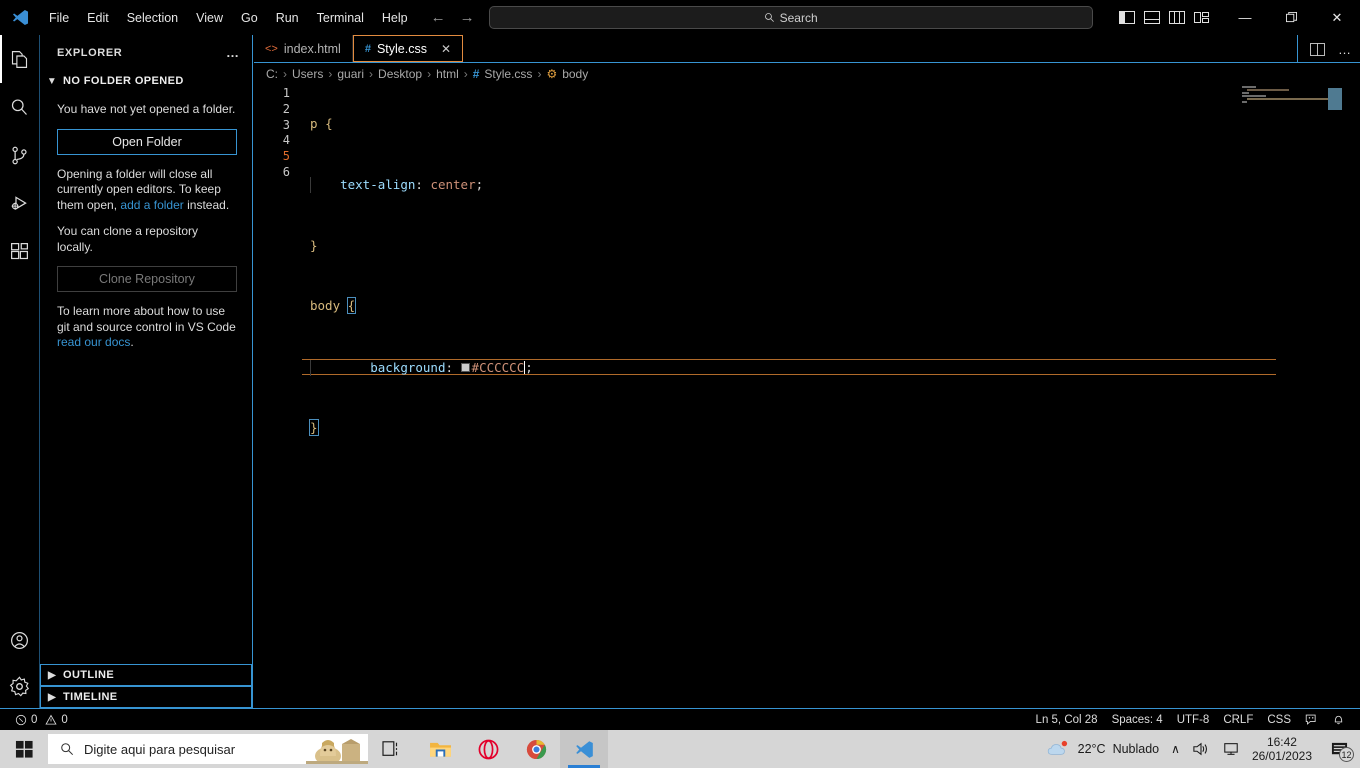  Describe the element at coordinates (408, 48) in the screenshot. I see `tab-style-css: # Style.css ✕` at that location.